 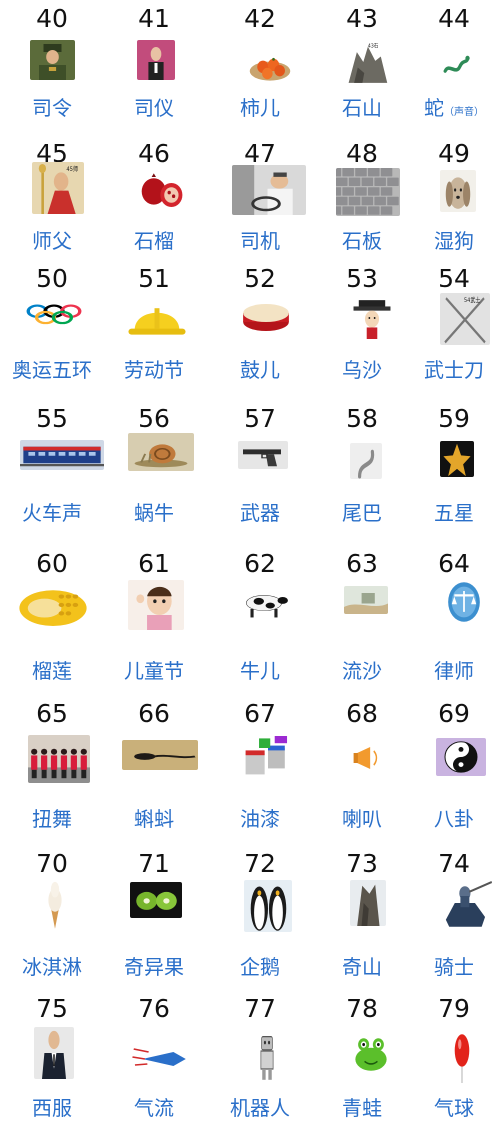 I want to click on number-card-43: 43 43石 石山, so click(x=362, y=70).